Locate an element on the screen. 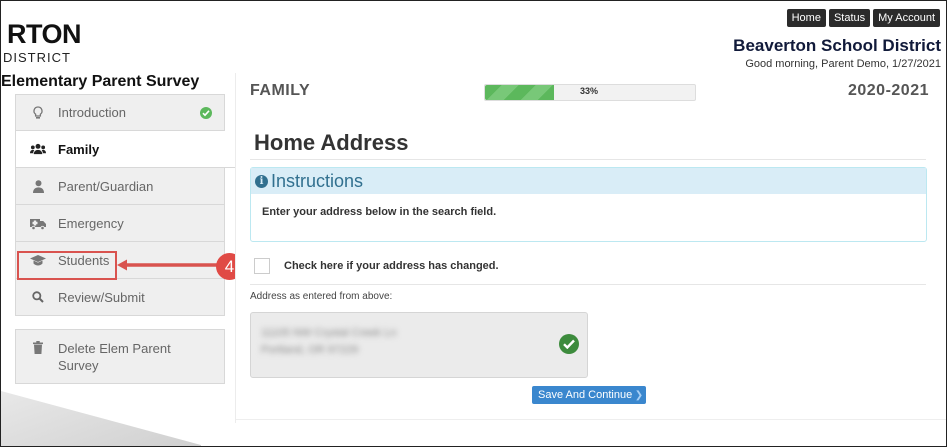 Image resolution: width=947 pixels, height=447 pixels. sidebar-item-label: Emergency is located at coordinates (91, 223).